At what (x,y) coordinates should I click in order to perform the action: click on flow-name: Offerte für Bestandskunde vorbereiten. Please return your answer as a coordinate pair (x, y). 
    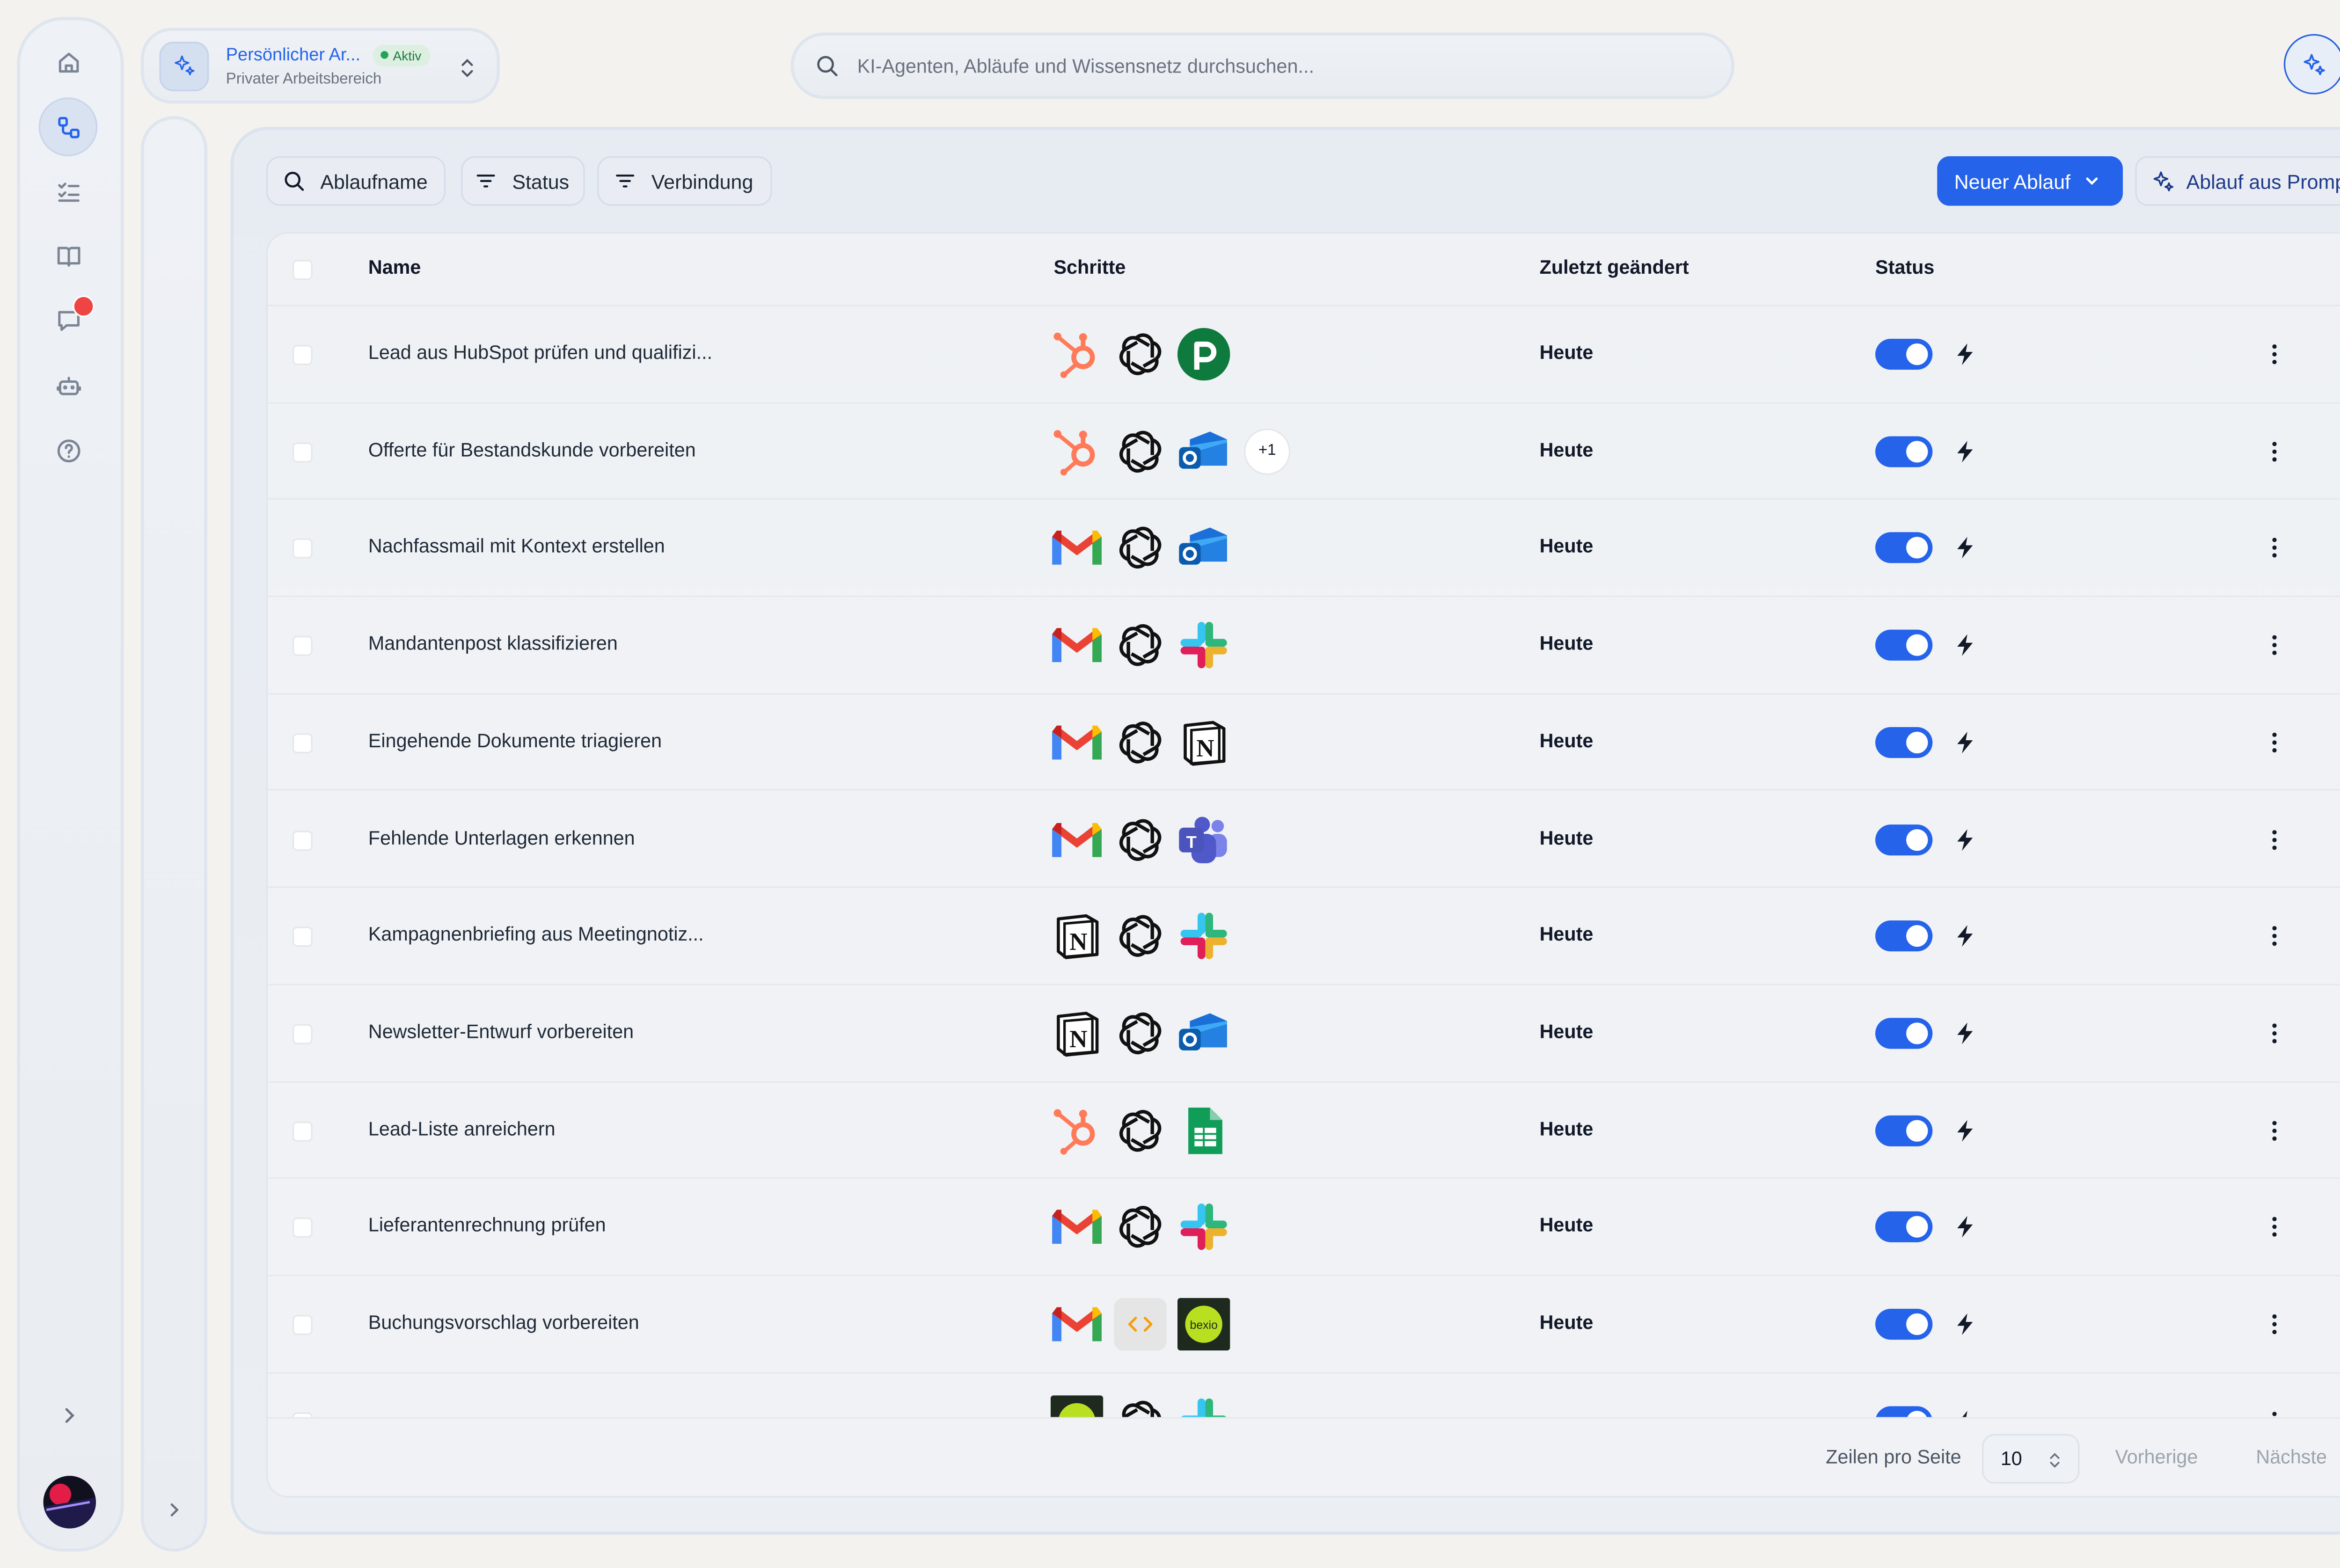
    Looking at the image, I should click on (532, 449).